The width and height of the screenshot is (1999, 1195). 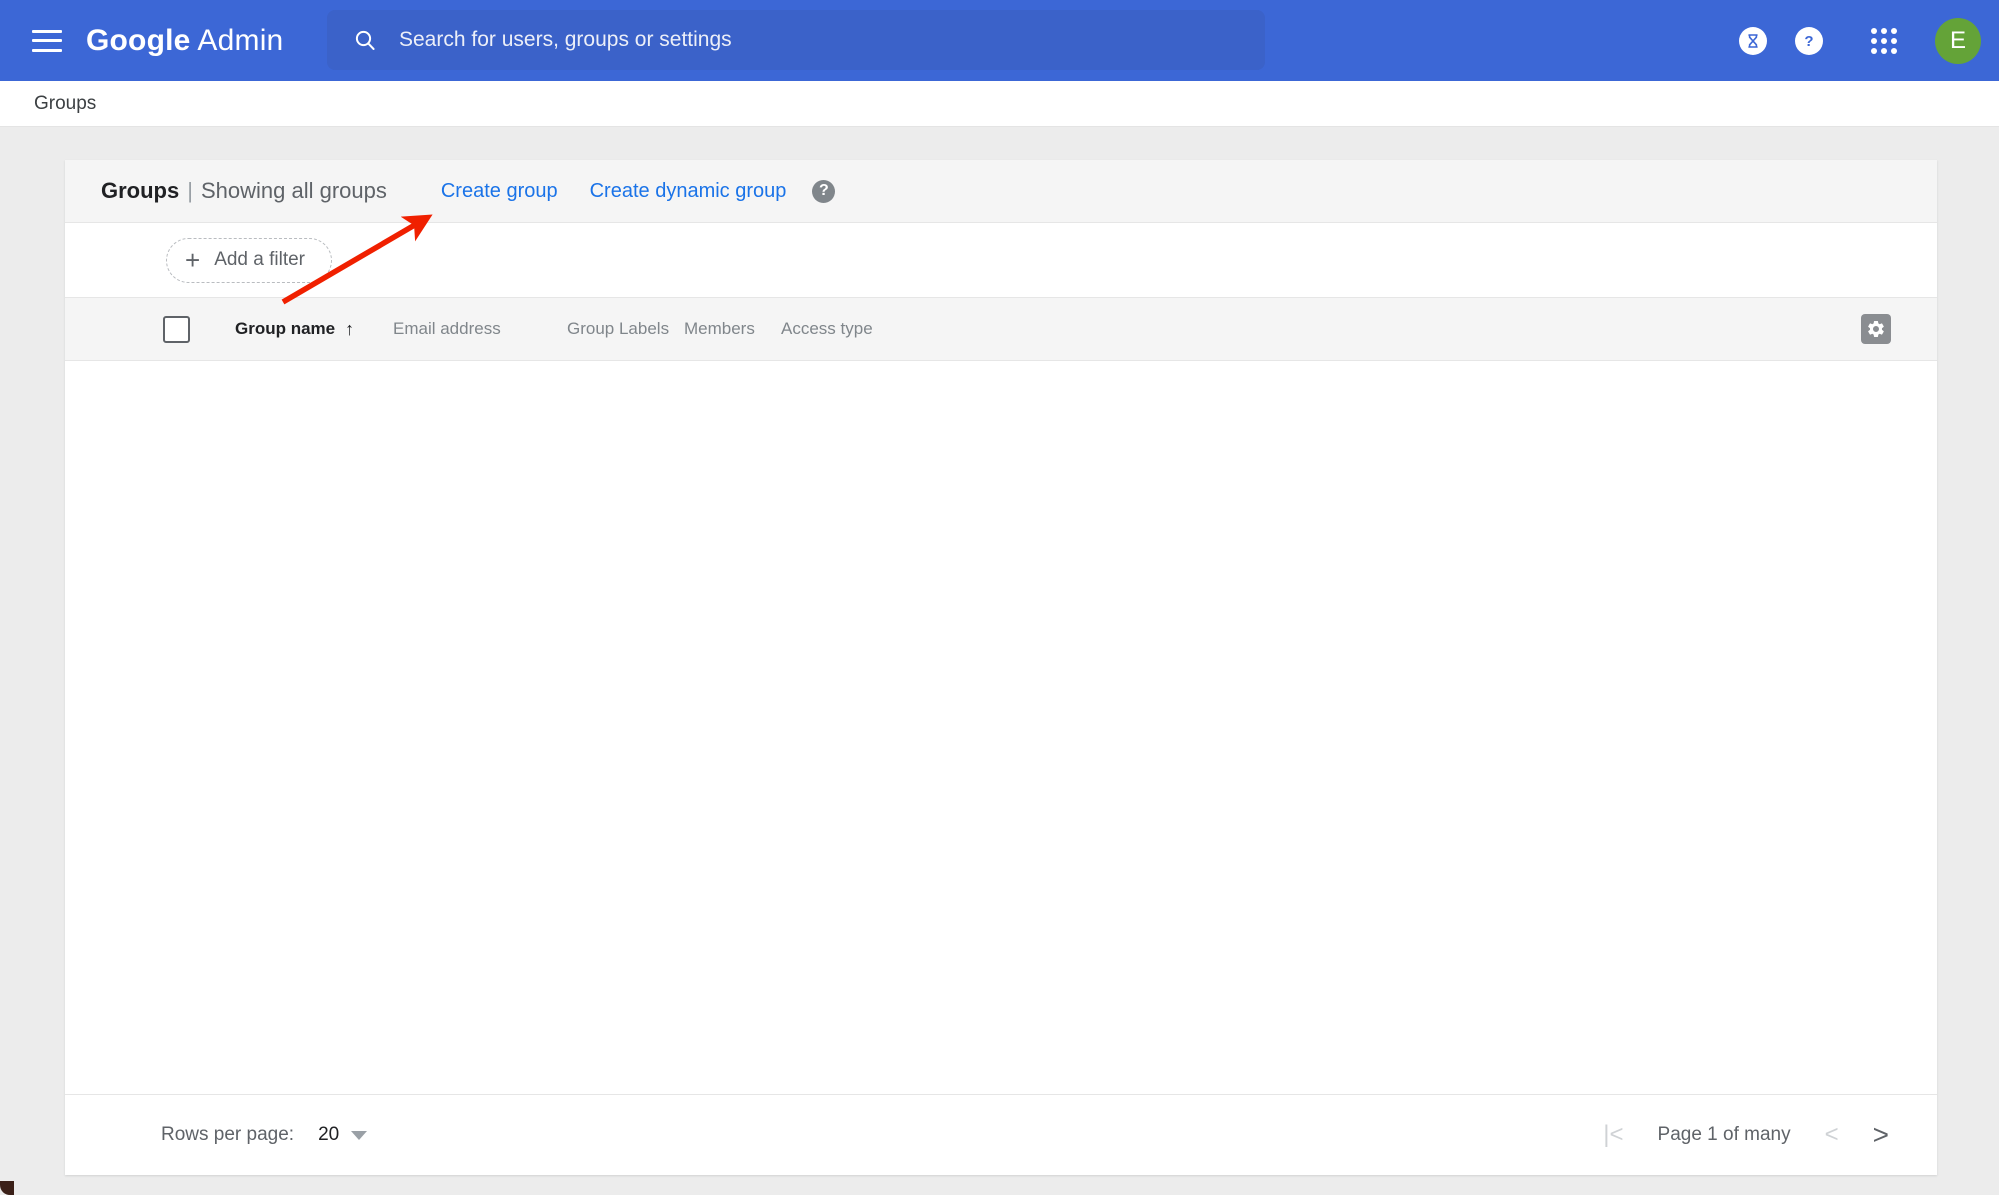 What do you see at coordinates (365, 40) in the screenshot?
I see `search-icon` at bounding box center [365, 40].